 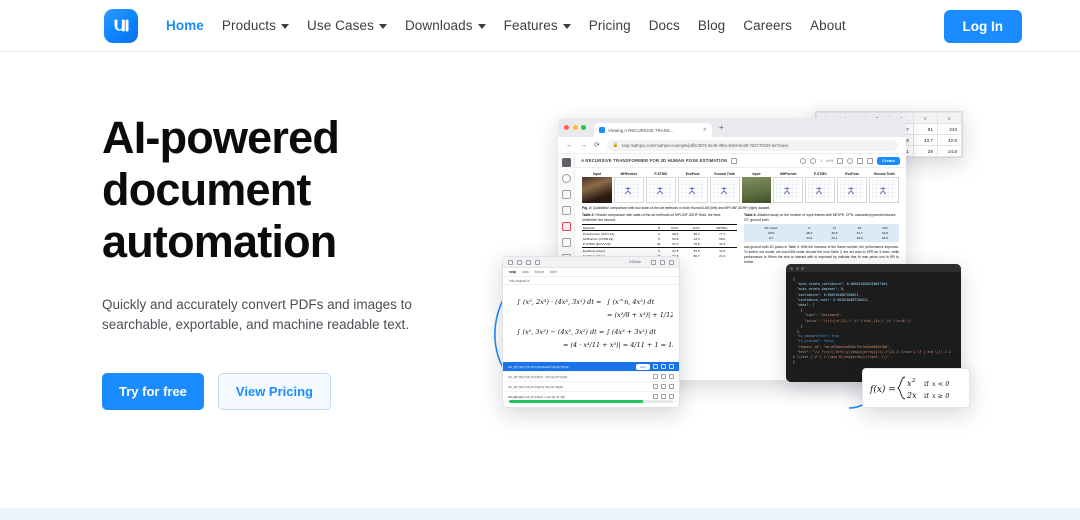 I want to click on zoom-in-icon, so click(x=803, y=160).